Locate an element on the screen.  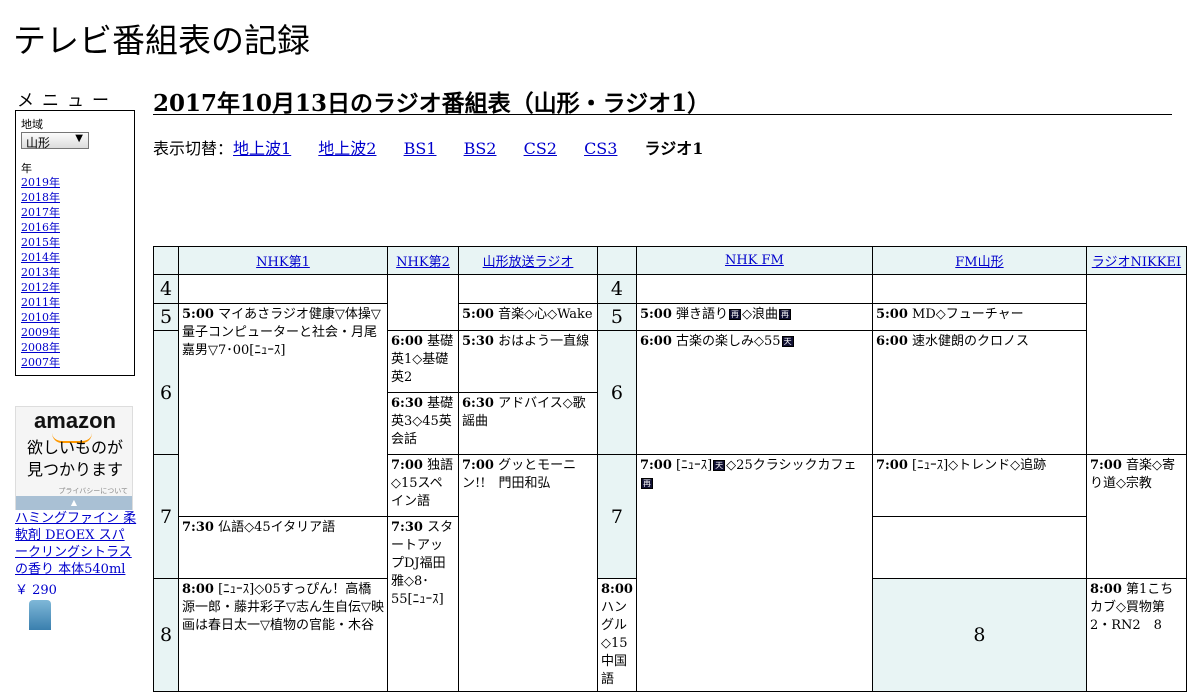
channel-link-nhkfm: NHK FM is located at coordinates (754, 260).